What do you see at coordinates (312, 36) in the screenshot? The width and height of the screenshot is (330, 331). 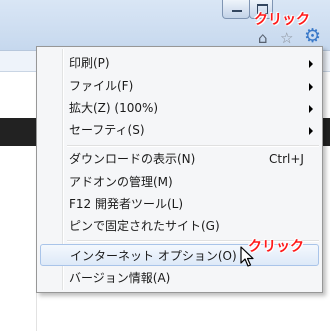 I see `gear-icon: ⚙` at bounding box center [312, 36].